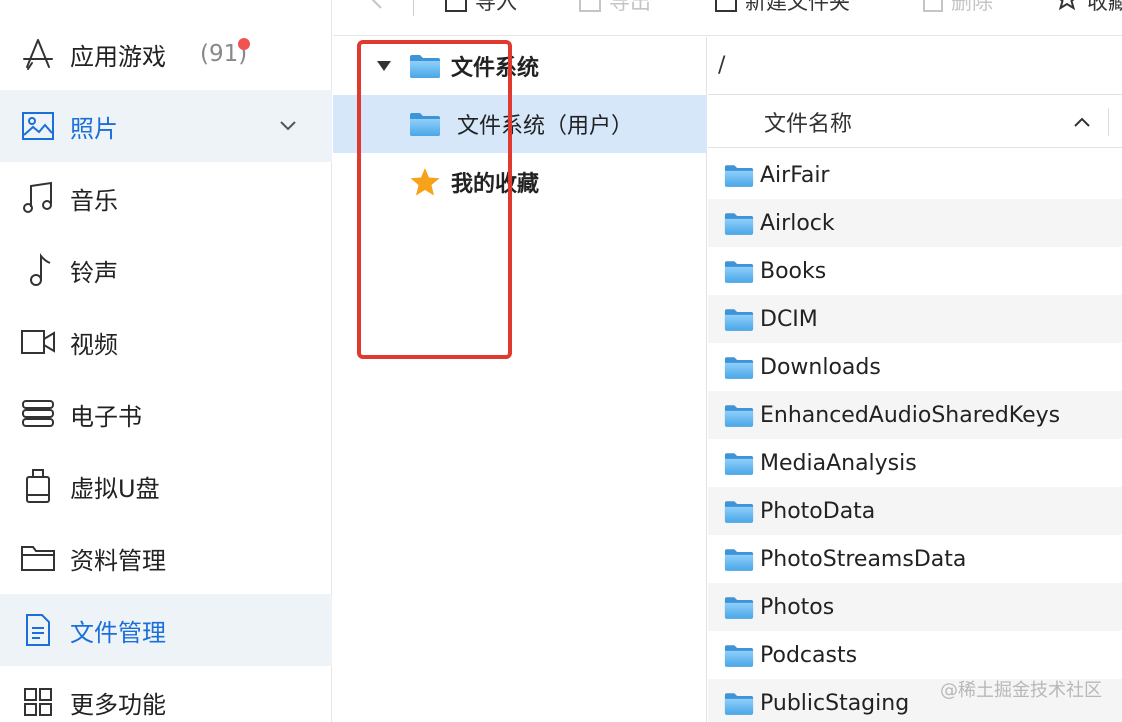  What do you see at coordinates (94, 200) in the screenshot?
I see `sidebar-item-label: 音乐` at bounding box center [94, 200].